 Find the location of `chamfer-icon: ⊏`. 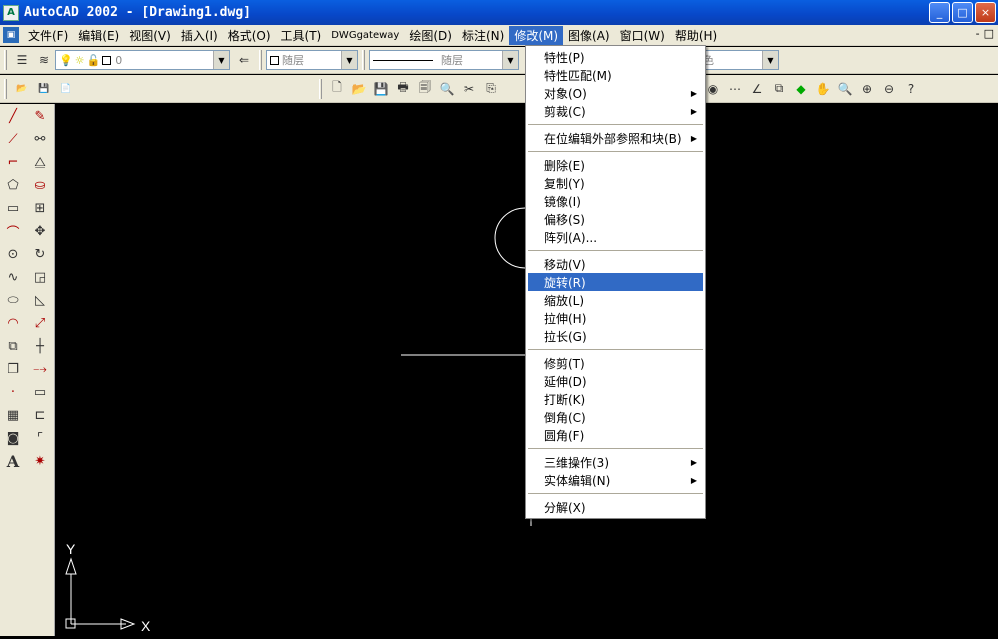

chamfer-icon: ⊏ is located at coordinates (40, 415).